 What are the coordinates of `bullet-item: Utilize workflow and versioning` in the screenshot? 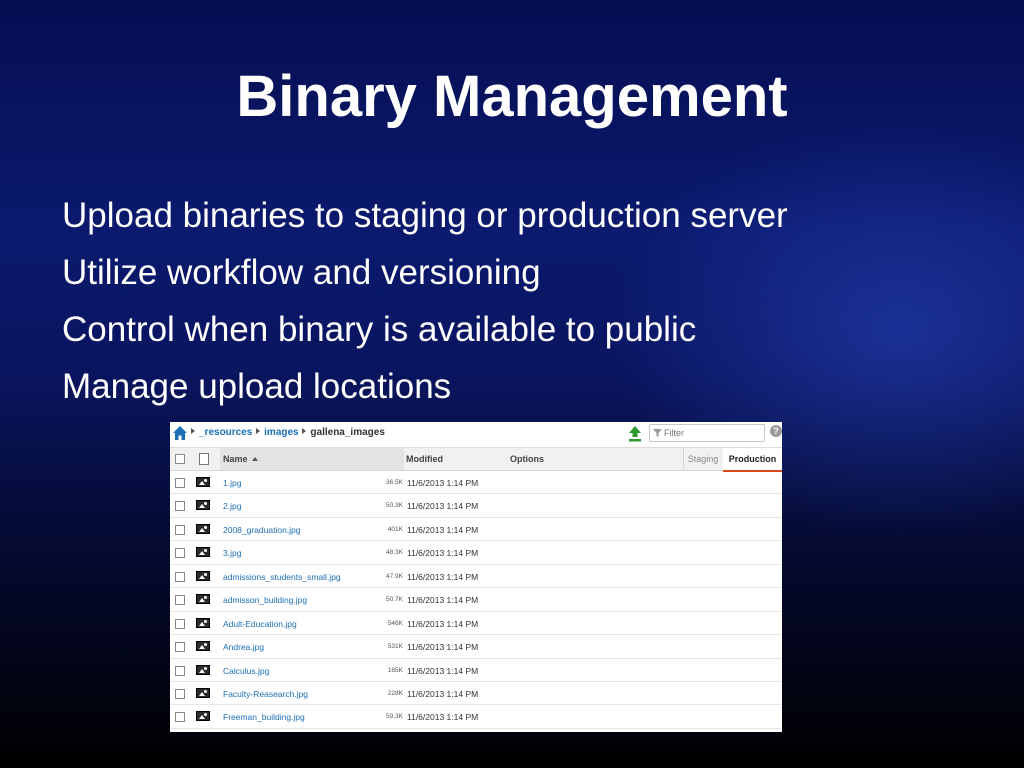 It's located at (301, 272).